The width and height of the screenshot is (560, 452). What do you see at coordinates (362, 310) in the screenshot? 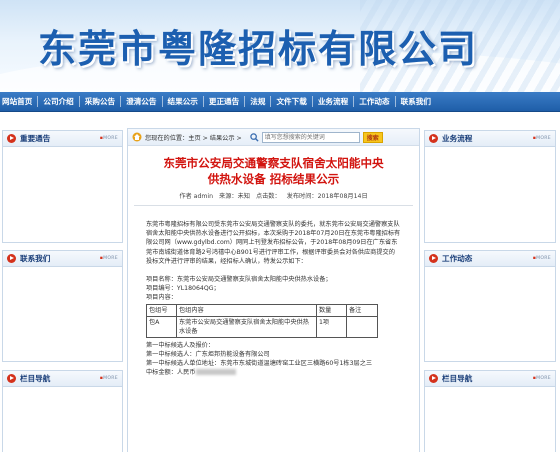
I see `table-header-cell: 备注` at bounding box center [362, 310].